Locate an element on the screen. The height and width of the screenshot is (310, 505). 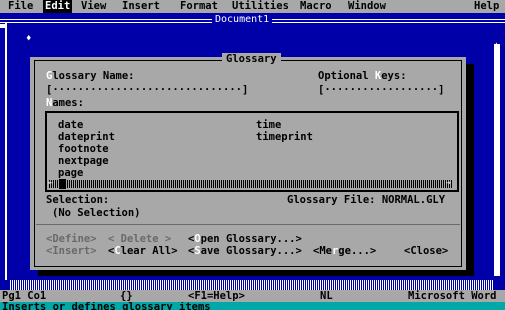
names-label: Names: is located at coordinates (65, 103).